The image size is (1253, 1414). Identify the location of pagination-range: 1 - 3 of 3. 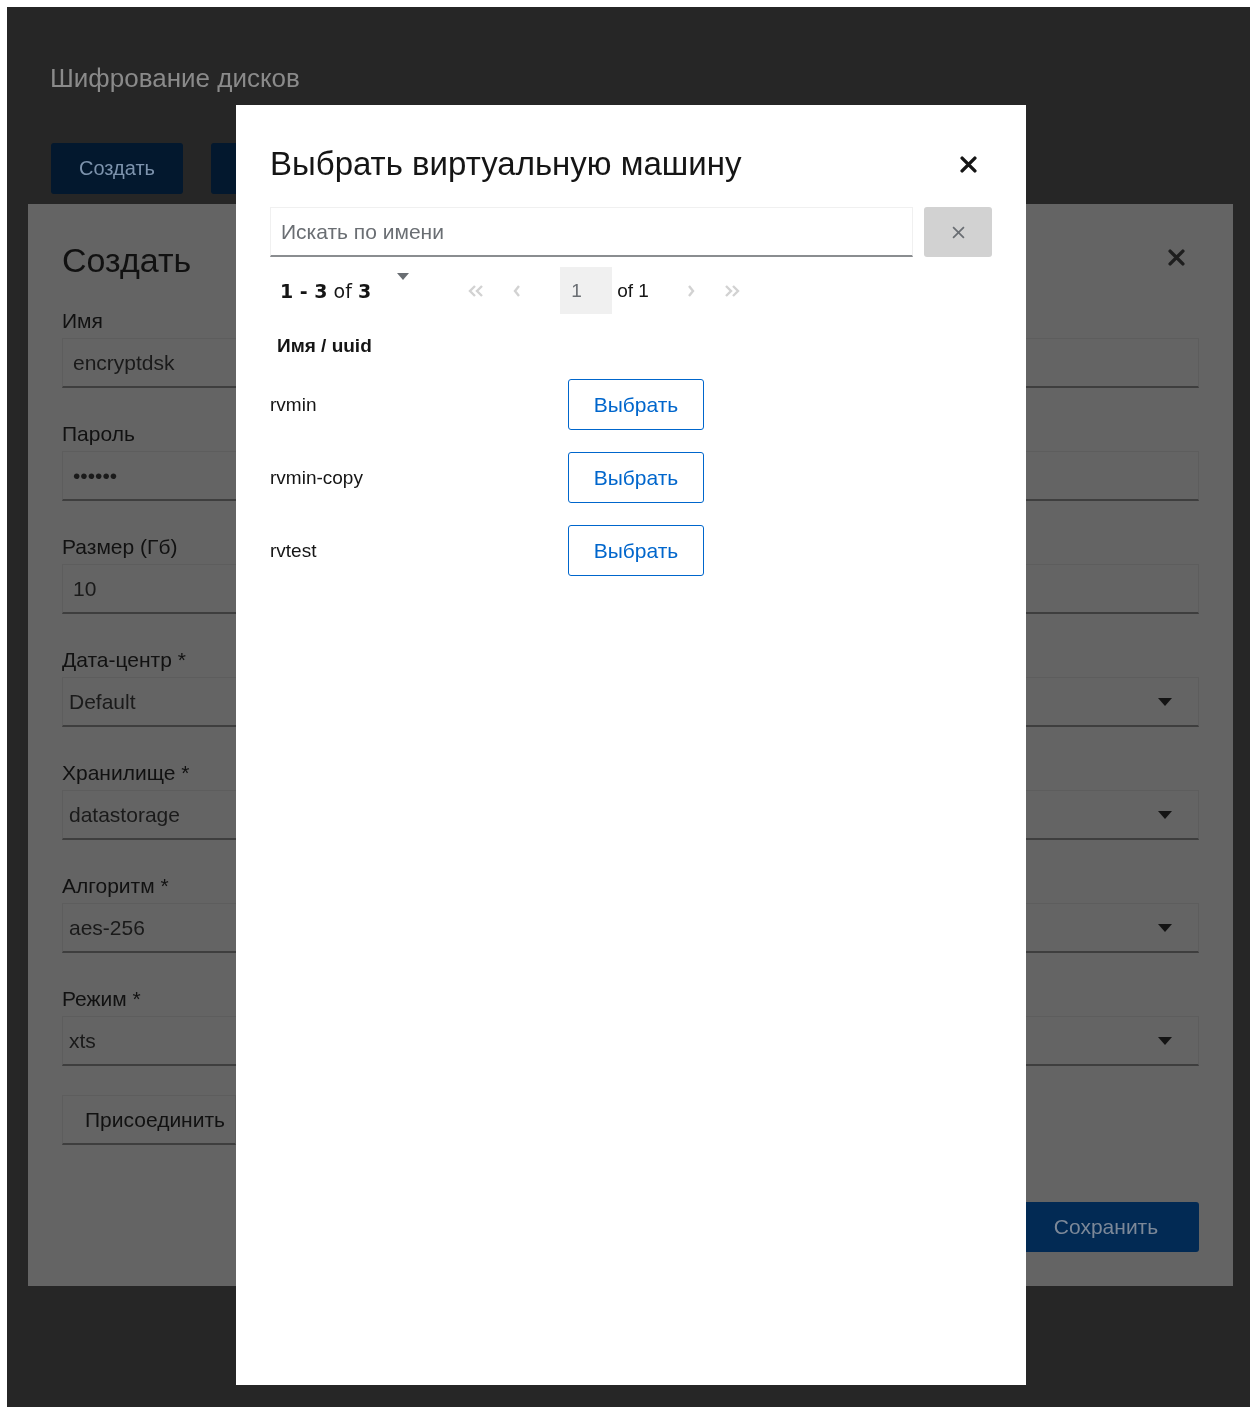
(326, 290).